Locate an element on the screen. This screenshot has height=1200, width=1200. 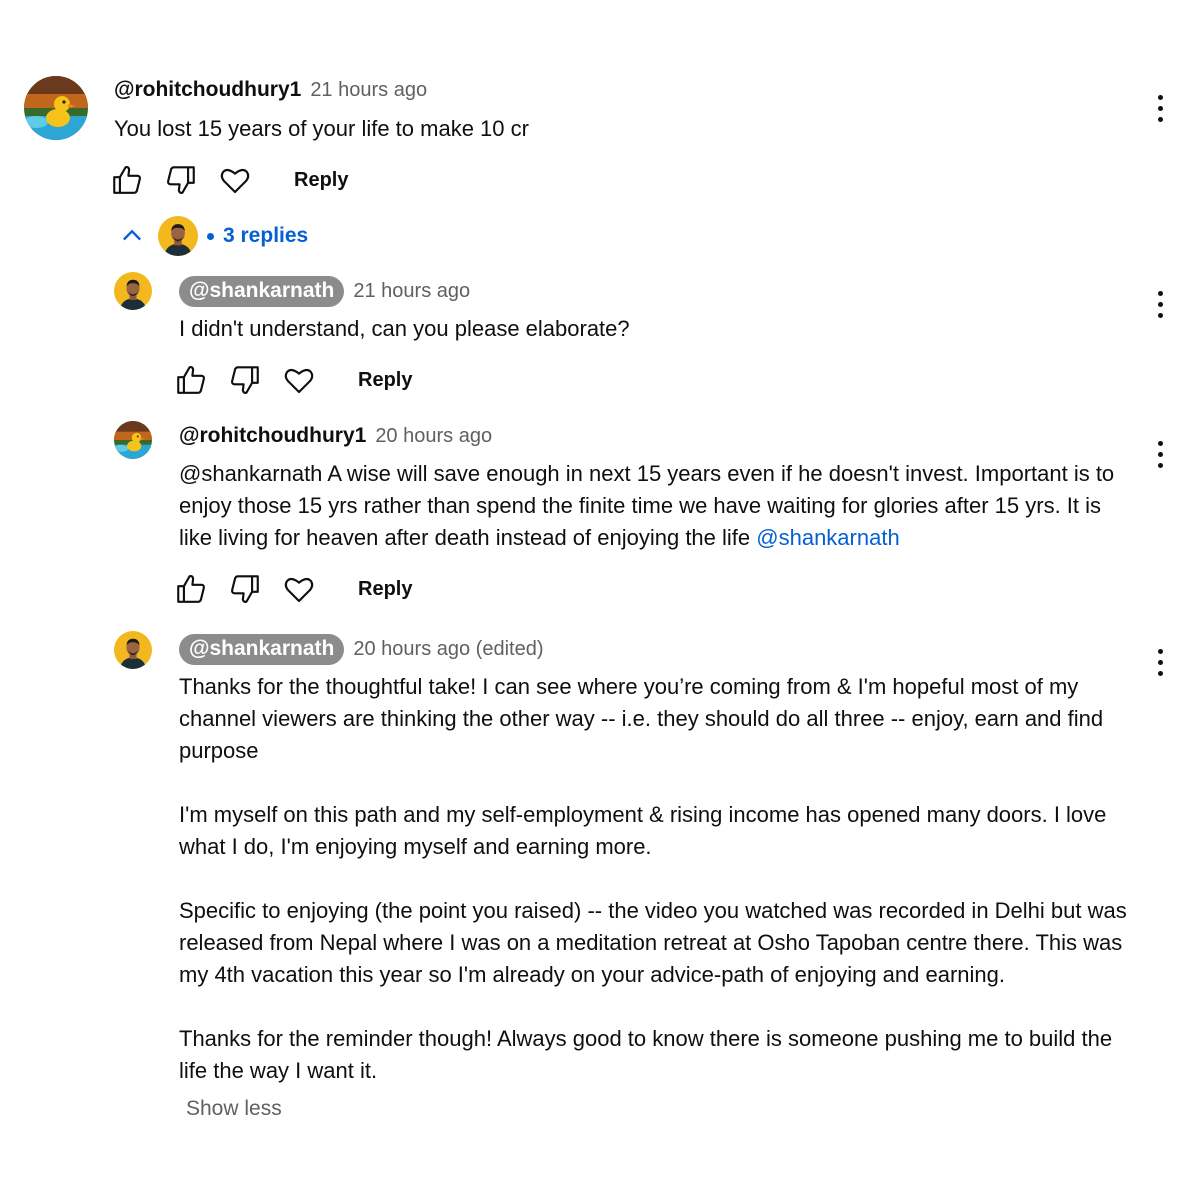
reply-author: @rohitchoudhury1 is located at coordinates (272, 436).